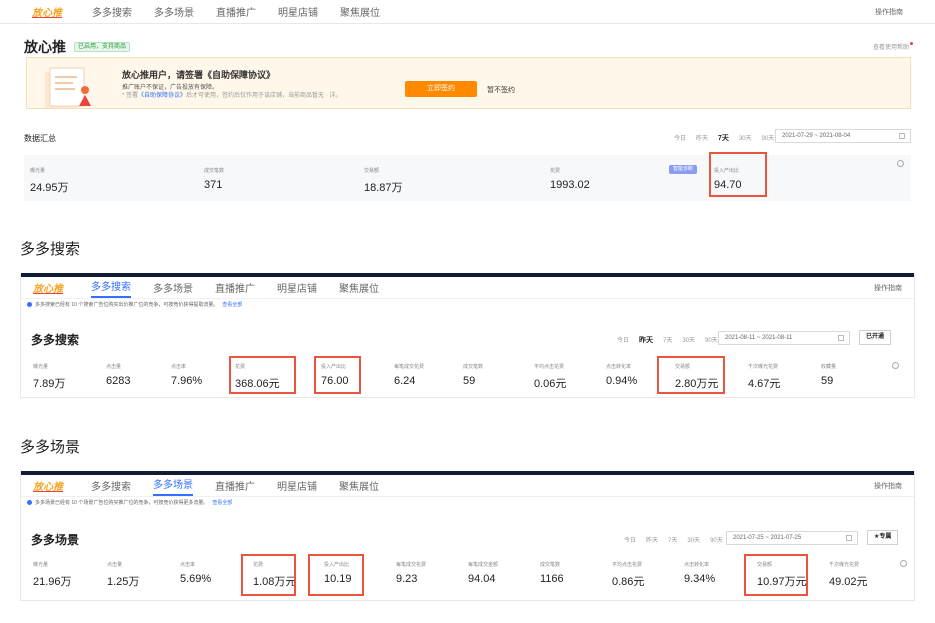 Image resolution: width=935 pixels, height=623 pixels. What do you see at coordinates (232, 96) in the screenshot?
I see `banner-subtext: * 签署《自助保障协议》后才可使用，签约后仅作用于该店铺，当前商品暂无 · 详。` at bounding box center [232, 96].